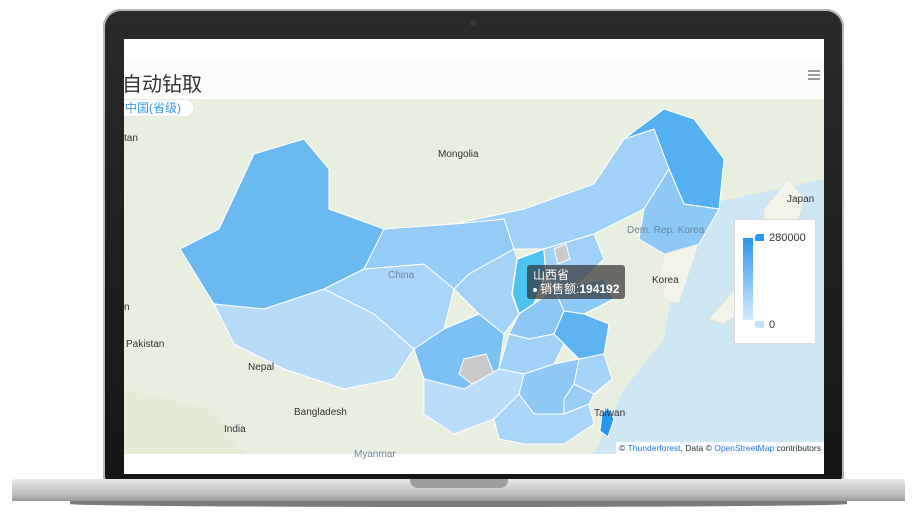 The image size is (917, 532). Describe the element at coordinates (623, 448) in the screenshot. I see `attribution-prefix: ©` at that location.